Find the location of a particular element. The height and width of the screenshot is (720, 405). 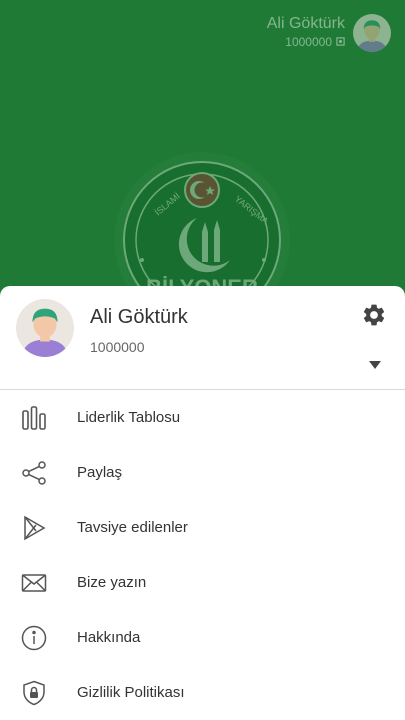

avatar is located at coordinates (45, 328).